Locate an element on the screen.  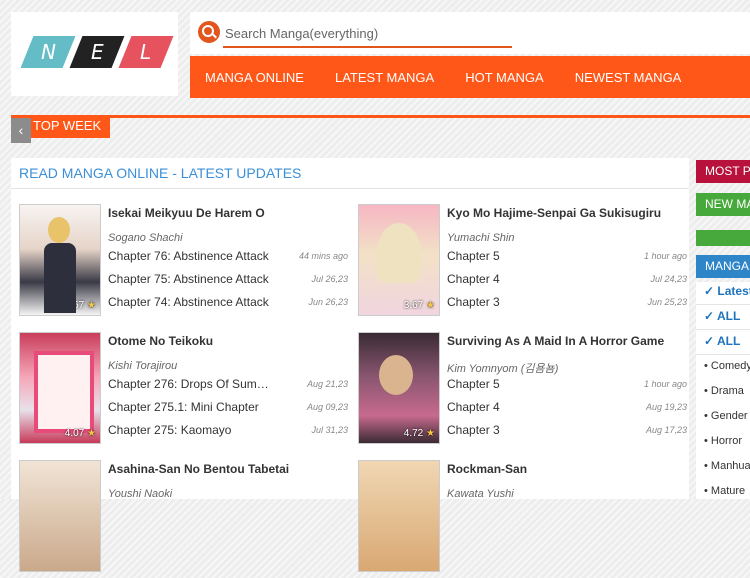
rating-badge: 4.07 ★ is located at coordinates (80, 433).